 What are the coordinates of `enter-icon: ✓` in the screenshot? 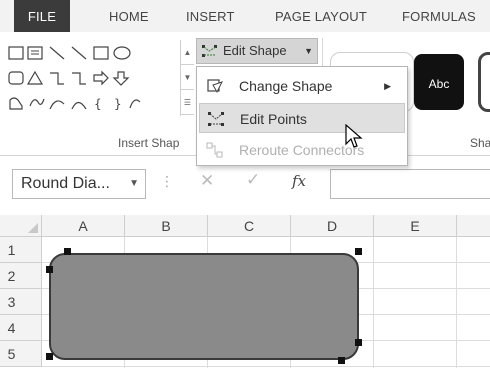 It's located at (253, 180).